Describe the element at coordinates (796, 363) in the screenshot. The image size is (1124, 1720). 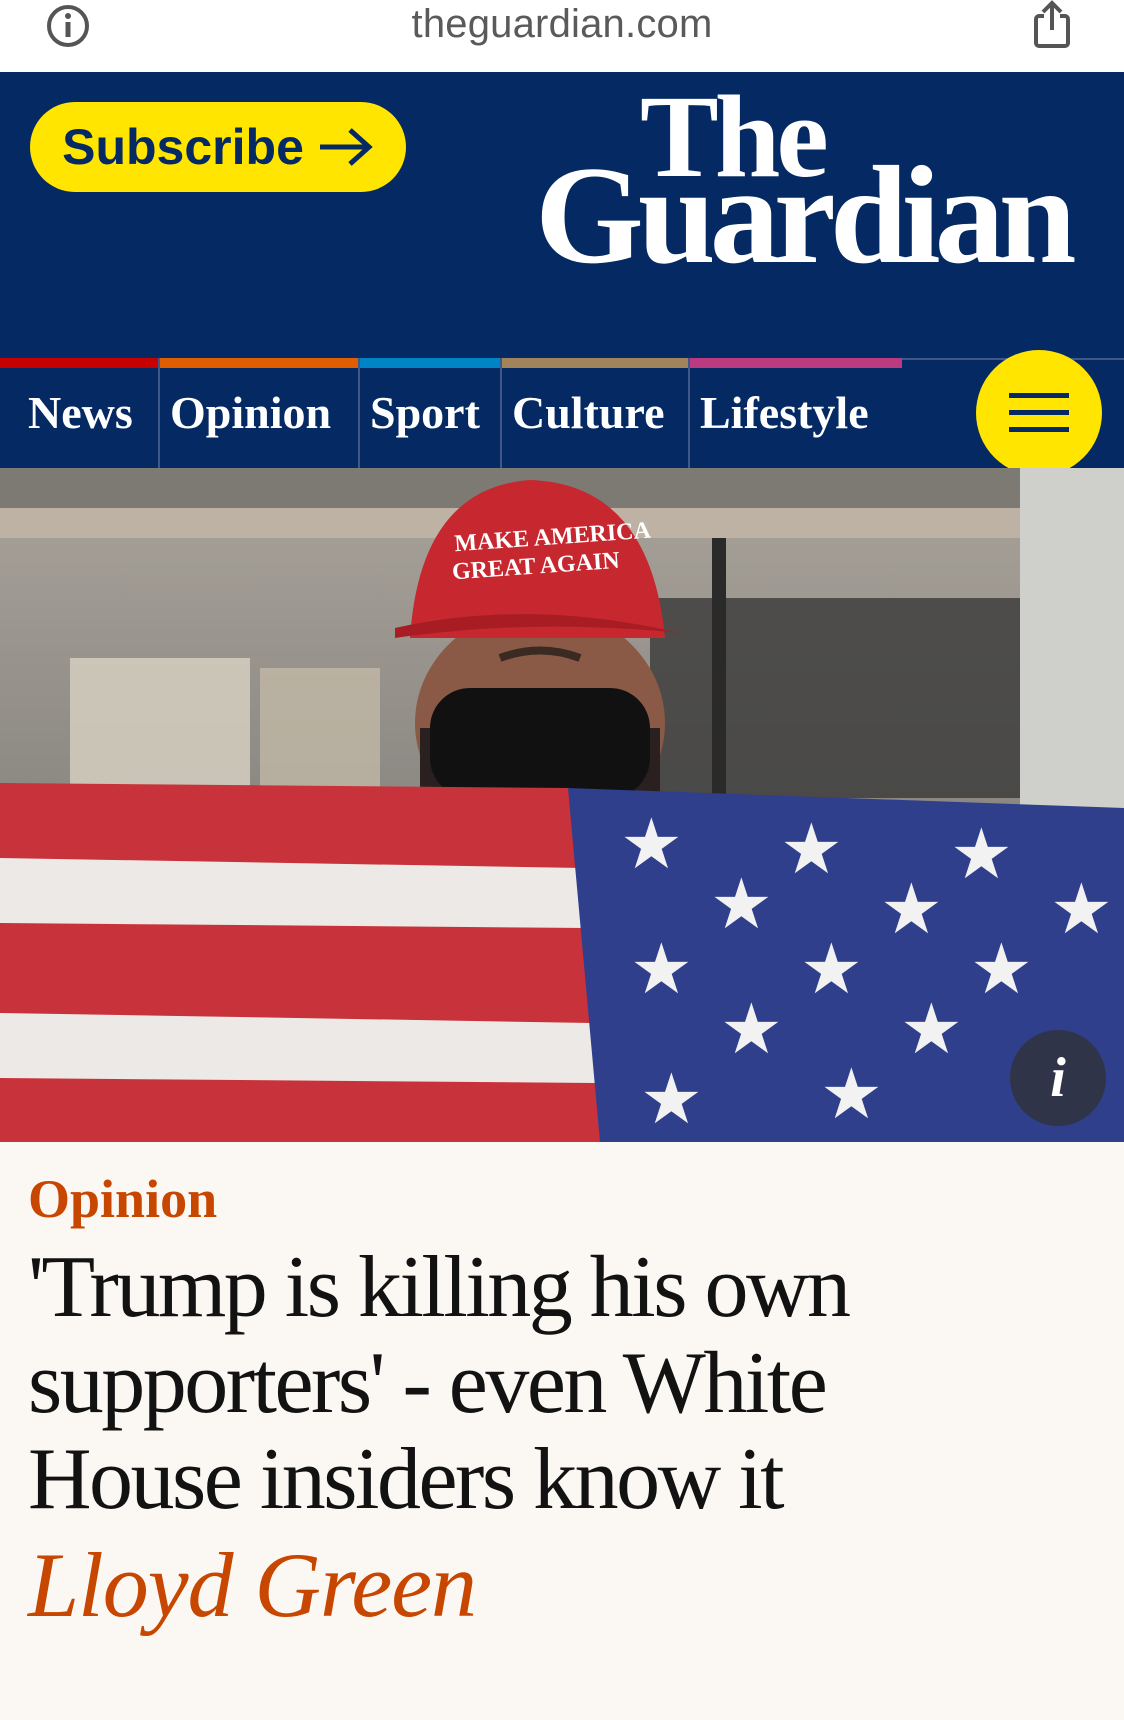
I see `nav-bar-lifestyle` at that location.